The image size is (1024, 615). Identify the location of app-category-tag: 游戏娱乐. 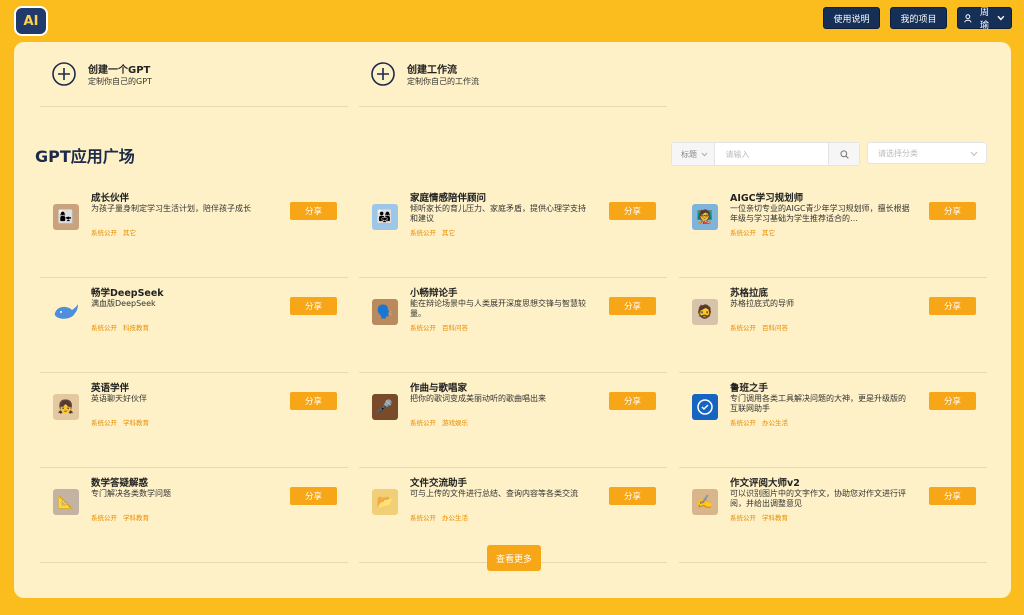
(455, 423).